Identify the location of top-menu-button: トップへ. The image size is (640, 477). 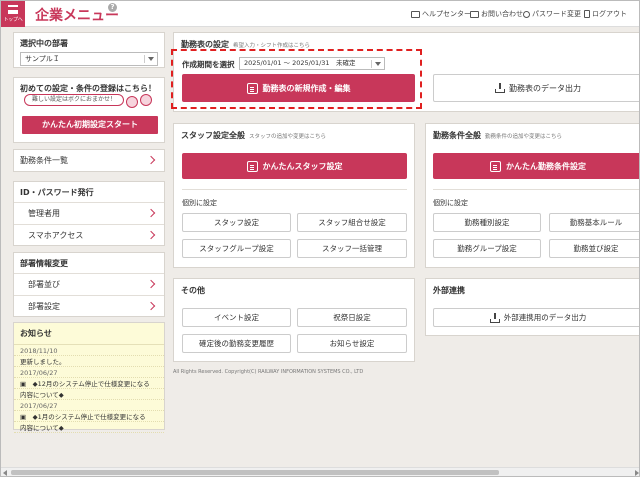
(13, 14).